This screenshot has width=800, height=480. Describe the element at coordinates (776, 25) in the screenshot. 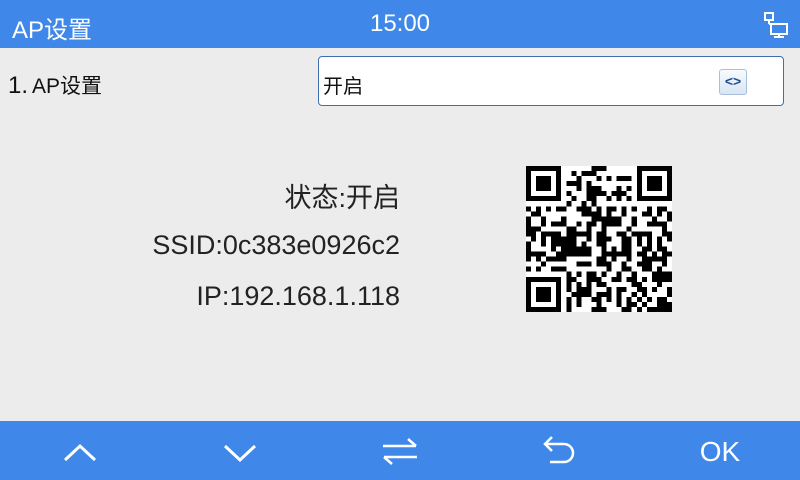

I see `network-icon` at that location.